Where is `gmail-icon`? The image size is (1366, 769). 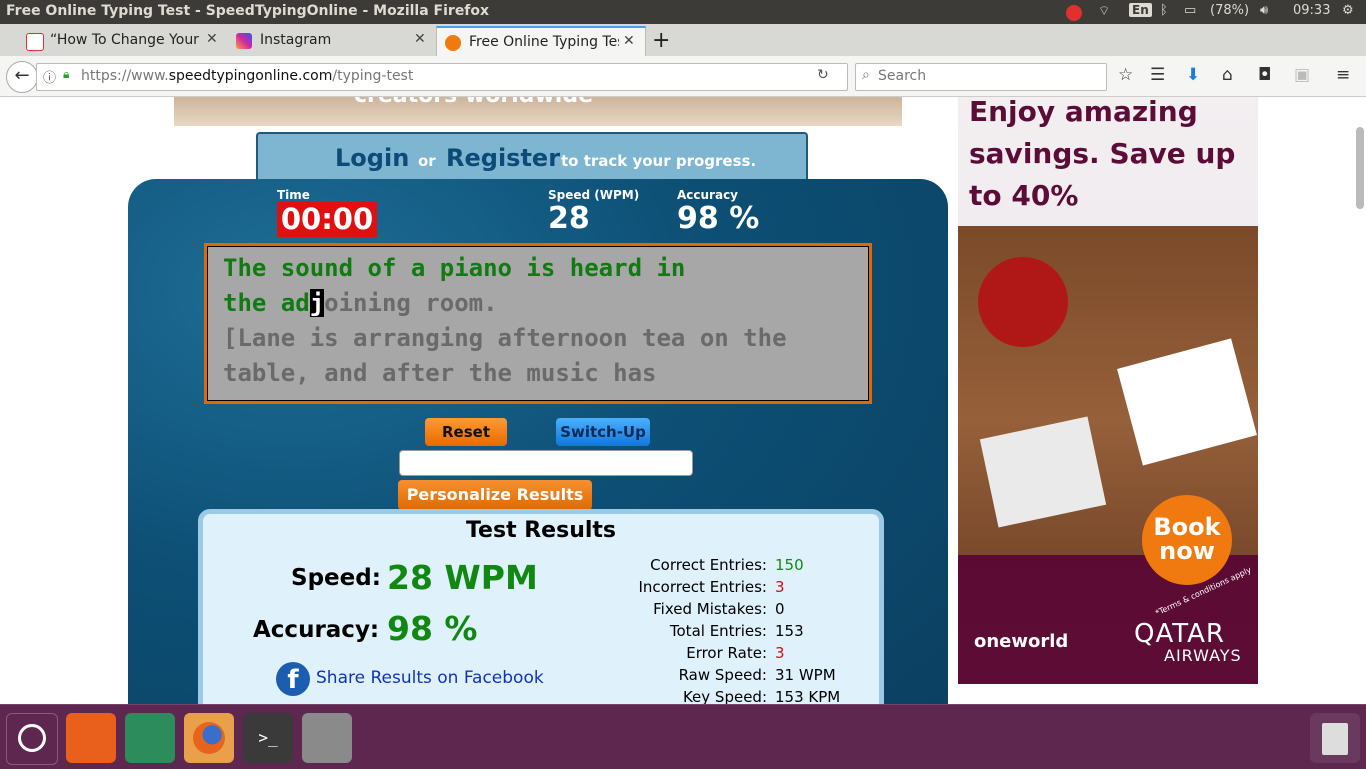
gmail-icon is located at coordinates (35, 42).